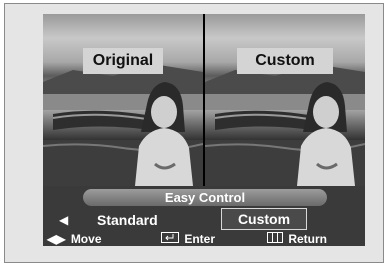  I want to click on menu-icon, so click(275, 239).